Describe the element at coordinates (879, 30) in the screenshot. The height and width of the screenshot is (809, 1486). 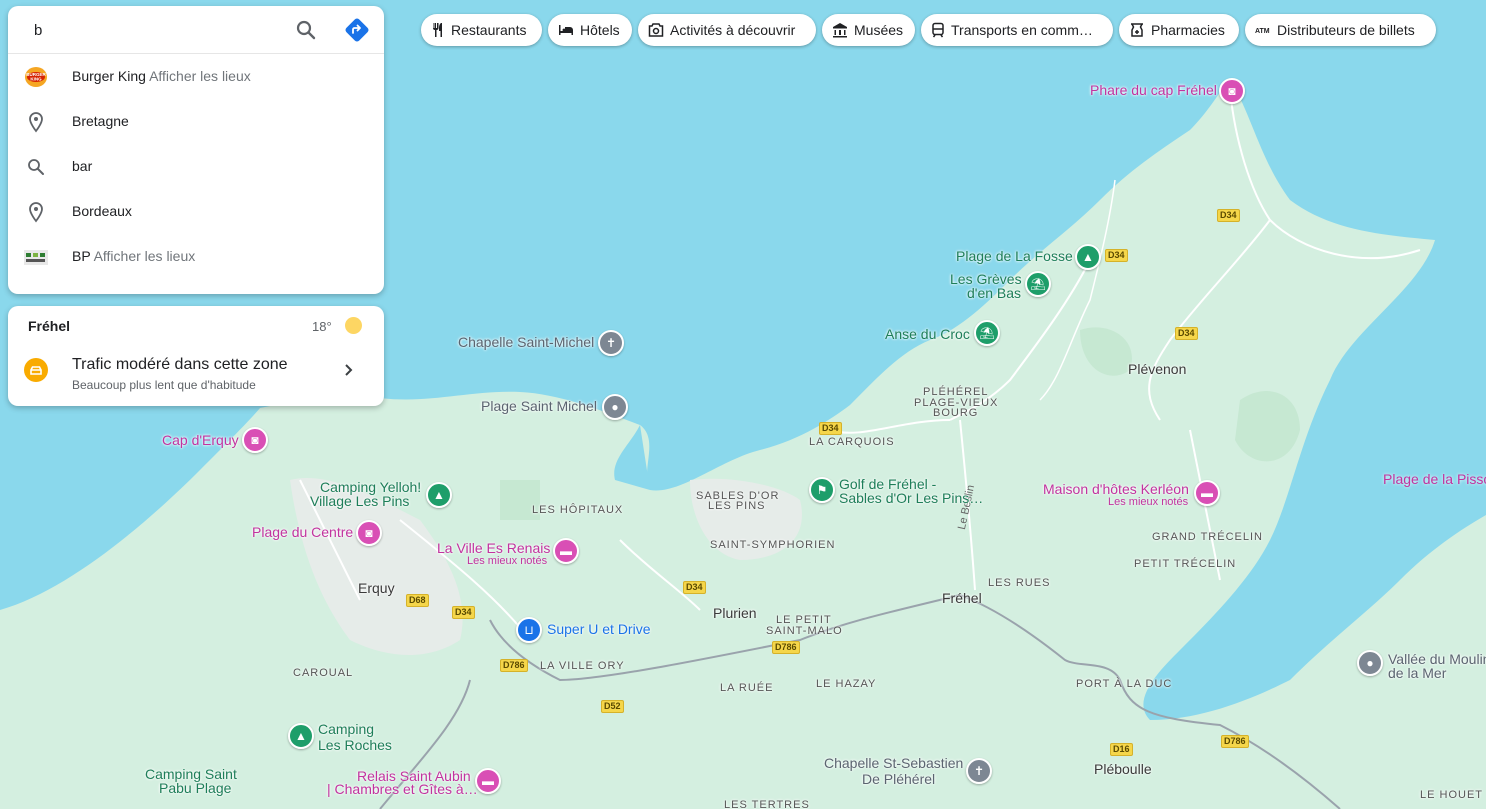
I see `chip-label: Musées` at that location.